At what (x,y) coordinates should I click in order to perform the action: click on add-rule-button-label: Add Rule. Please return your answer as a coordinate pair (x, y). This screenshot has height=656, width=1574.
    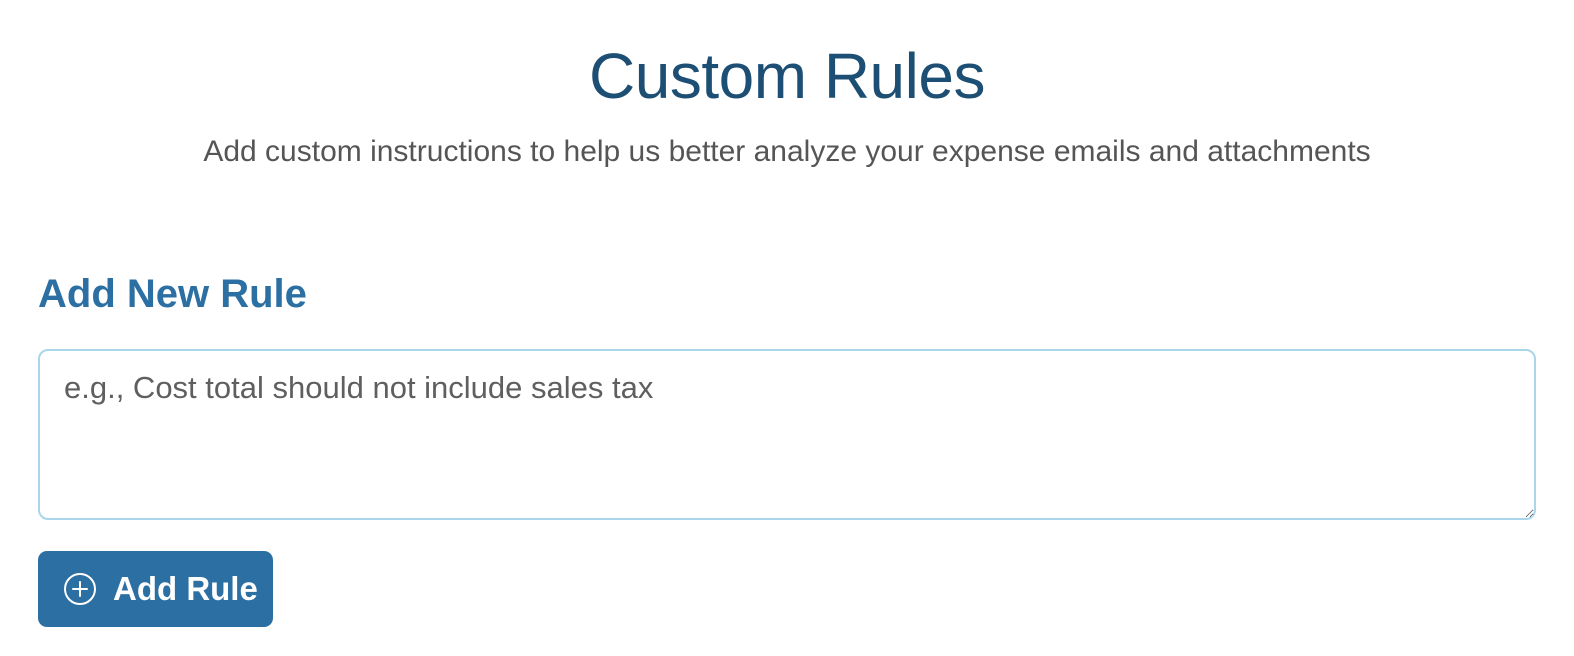
    Looking at the image, I should click on (185, 588).